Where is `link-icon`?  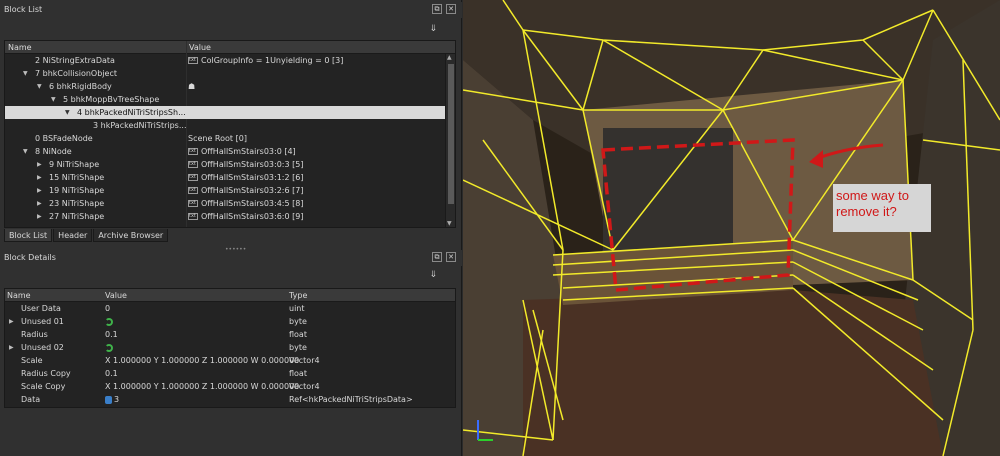
link-icon is located at coordinates (108, 399).